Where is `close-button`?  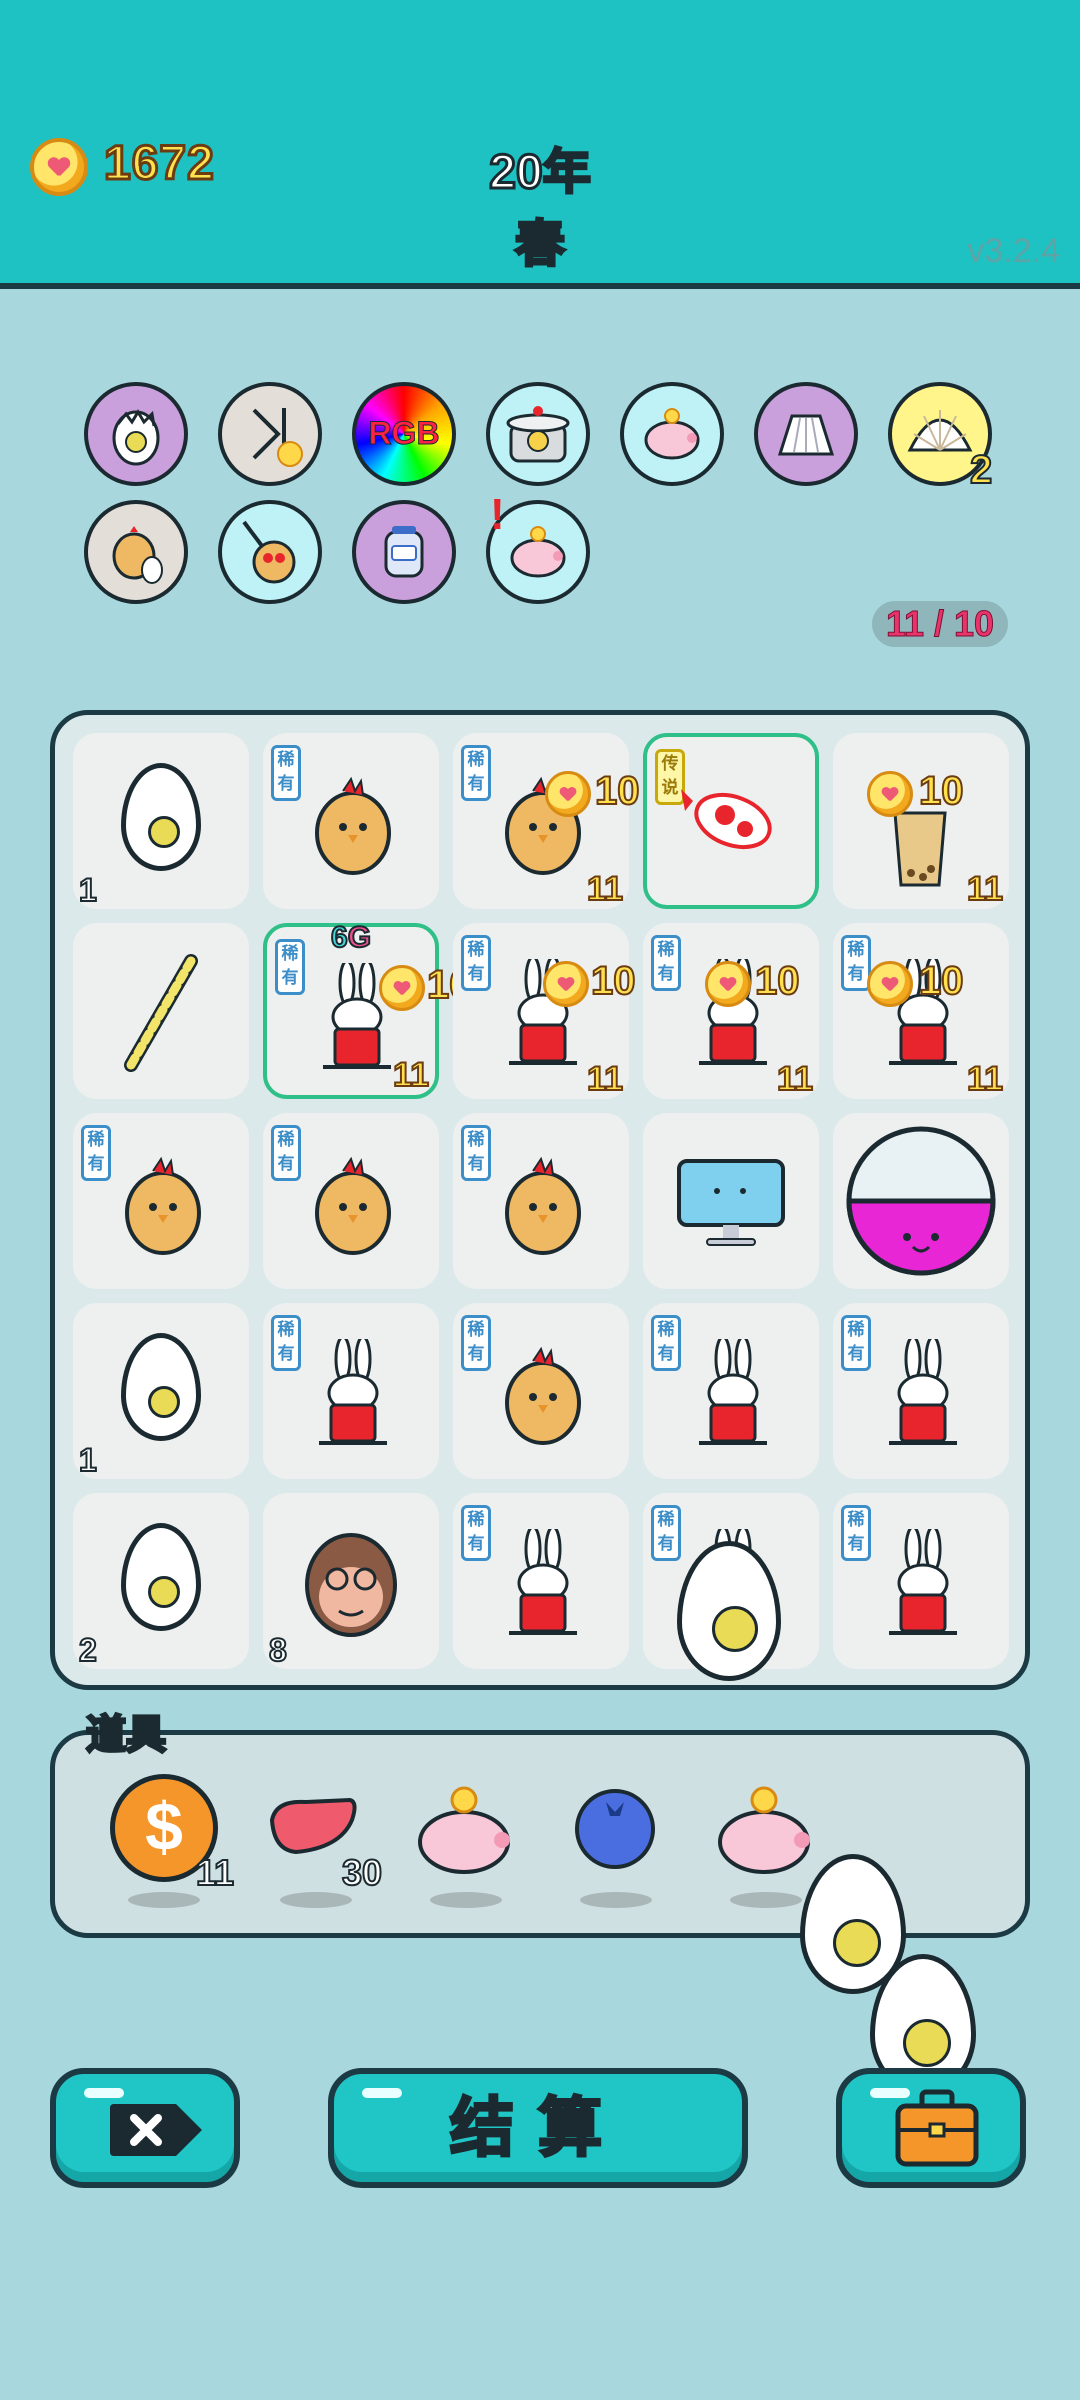 close-button is located at coordinates (145, 2128).